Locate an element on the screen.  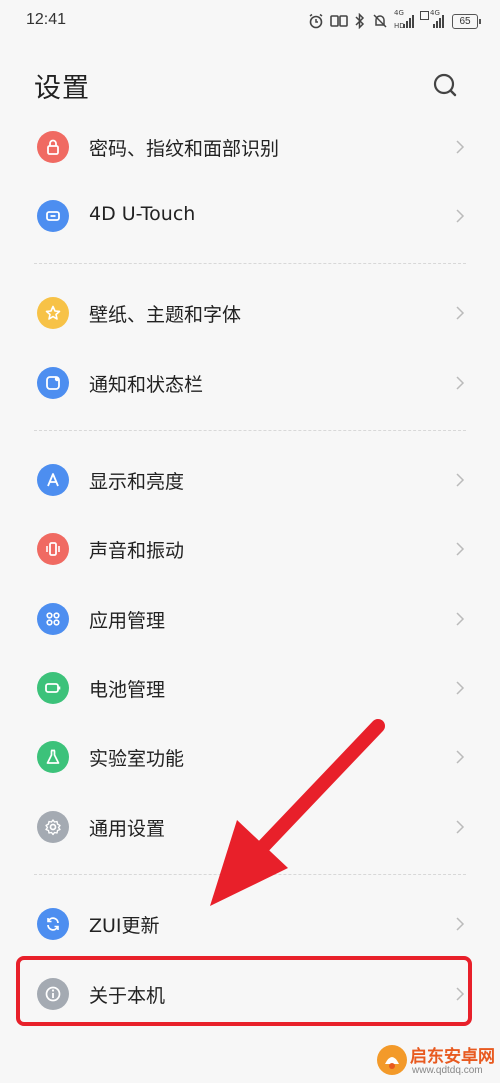
battery-icon is located at coordinates (53, 688).